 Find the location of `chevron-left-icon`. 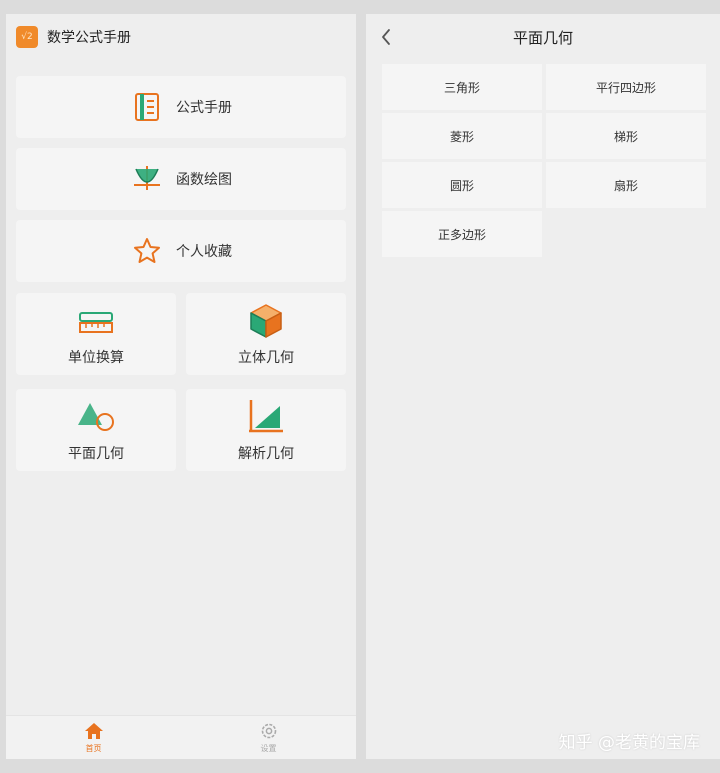

chevron-left-icon is located at coordinates (386, 37).